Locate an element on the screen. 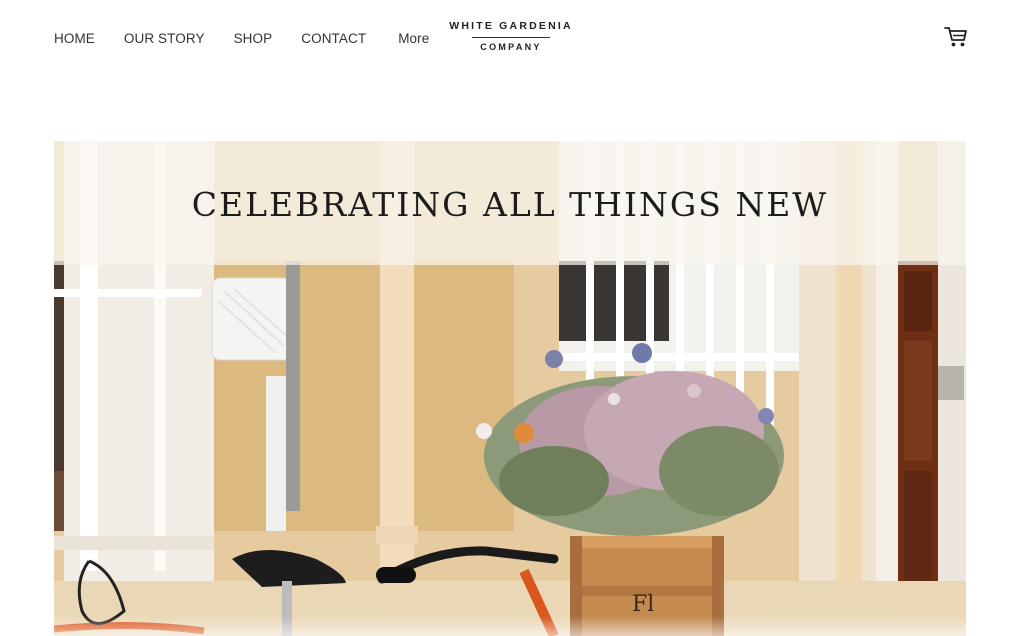  nav-shop: SHOP is located at coordinates (253, 38).